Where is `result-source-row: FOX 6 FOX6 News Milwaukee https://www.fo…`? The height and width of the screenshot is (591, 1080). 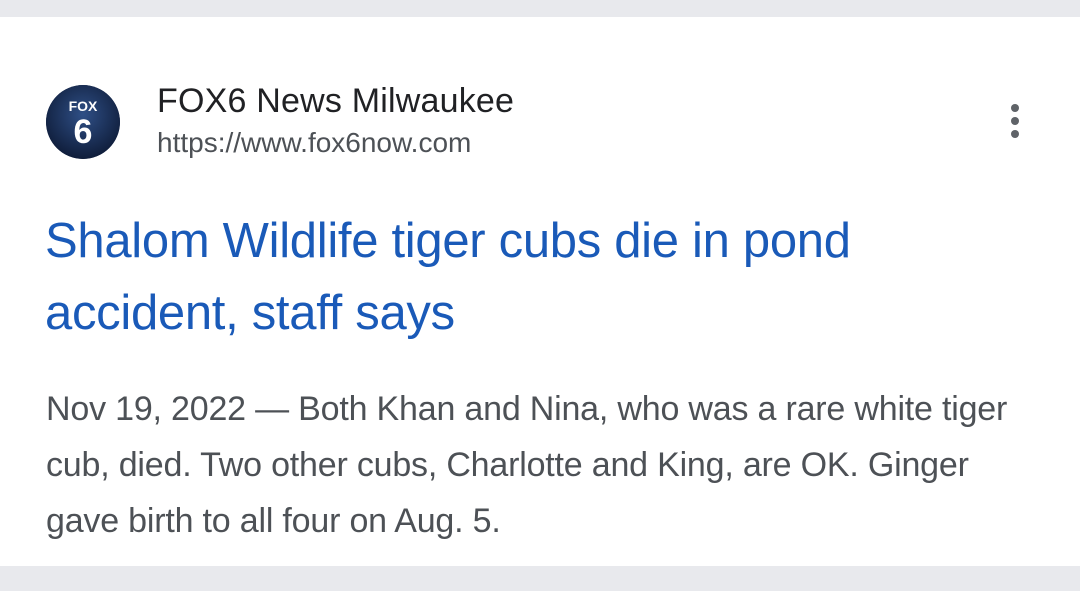
result-source-row: FOX 6 FOX6 News Milwaukee https://www.fo… is located at coordinates (280, 122).